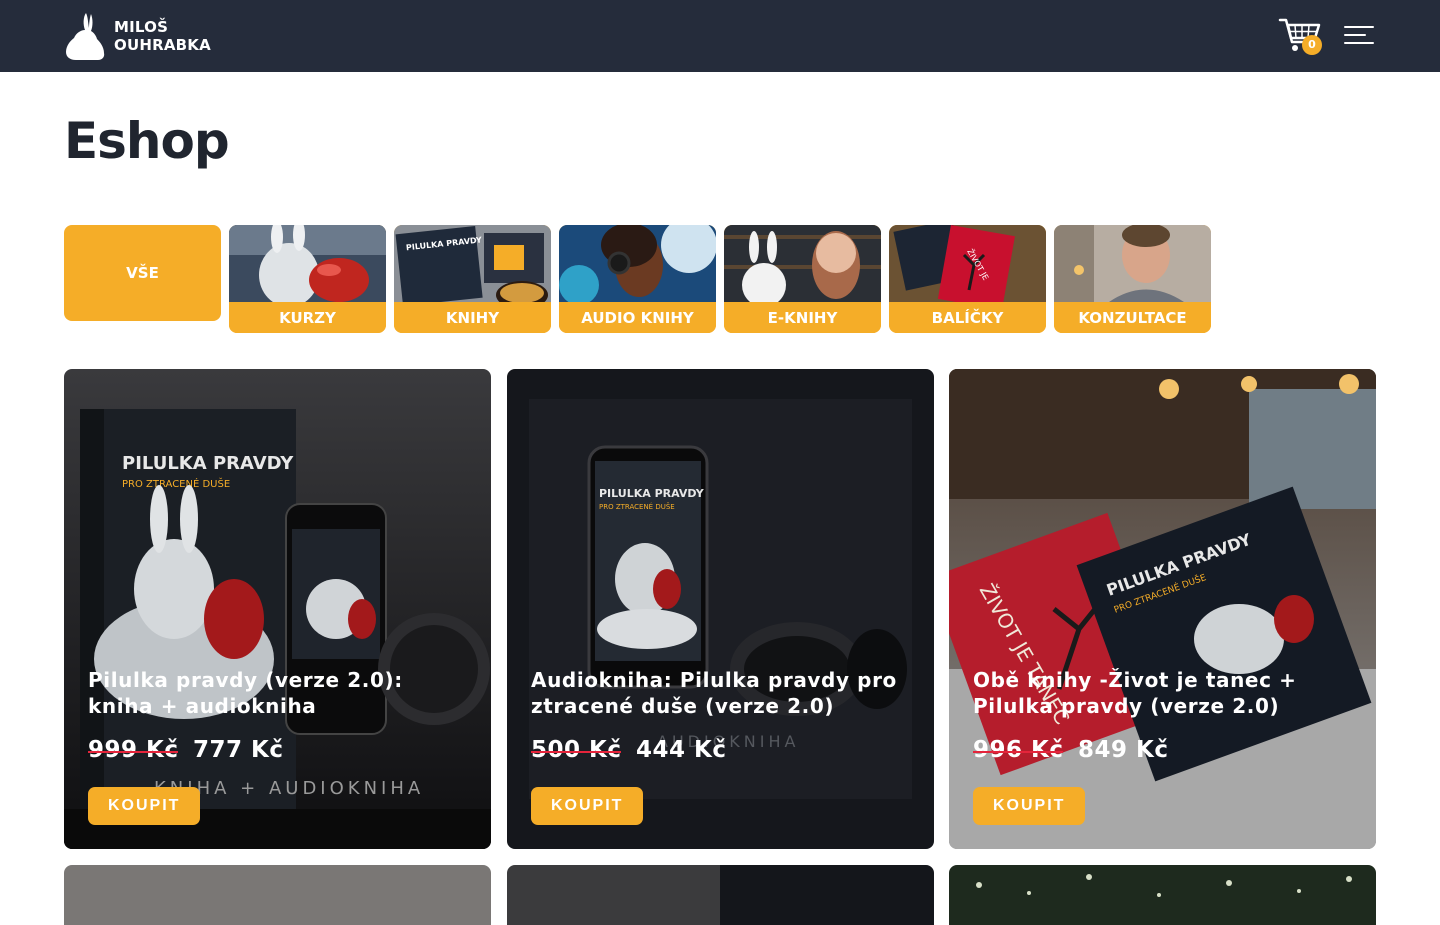 The image size is (1440, 925). I want to click on tab-label: BALÍČKY, so click(967, 317).